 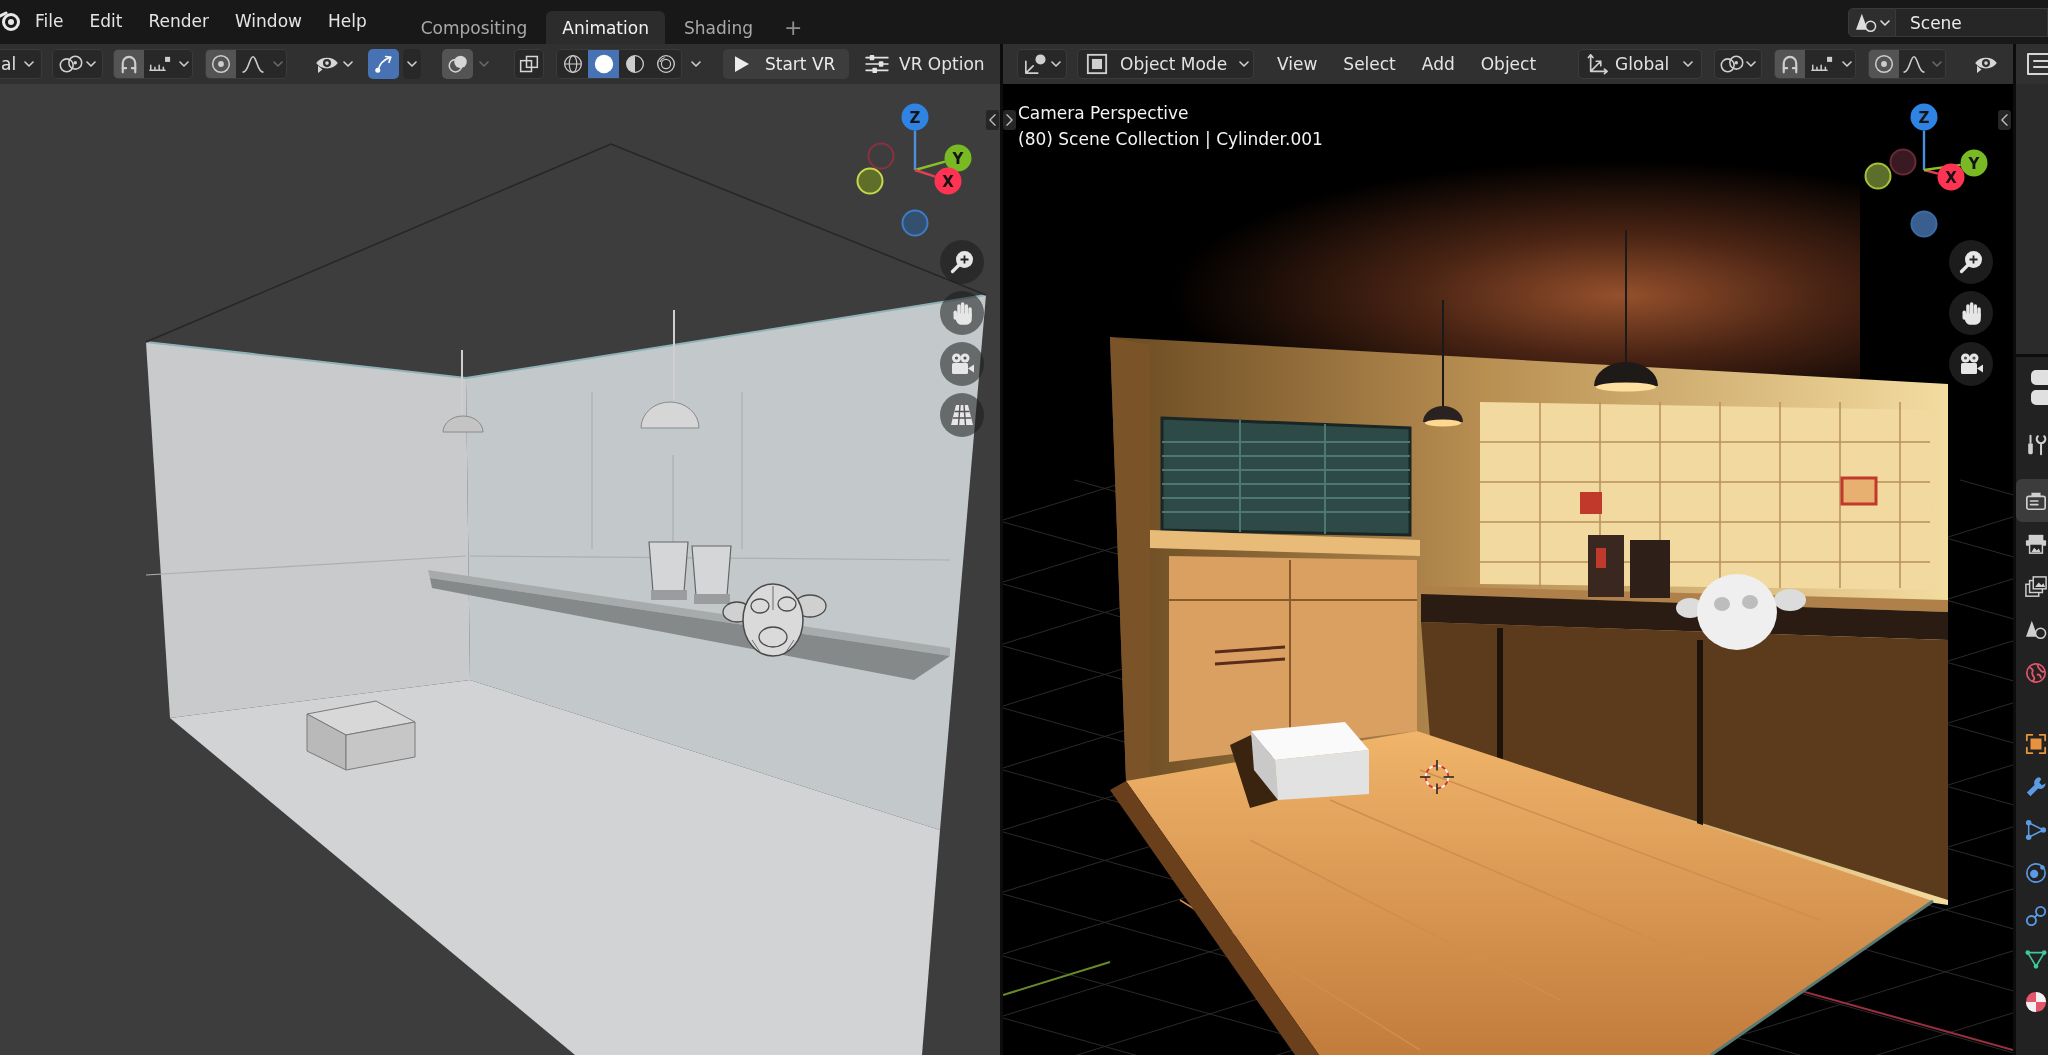 What do you see at coordinates (1508, 64) in the screenshot?
I see `menu-item: Object` at bounding box center [1508, 64].